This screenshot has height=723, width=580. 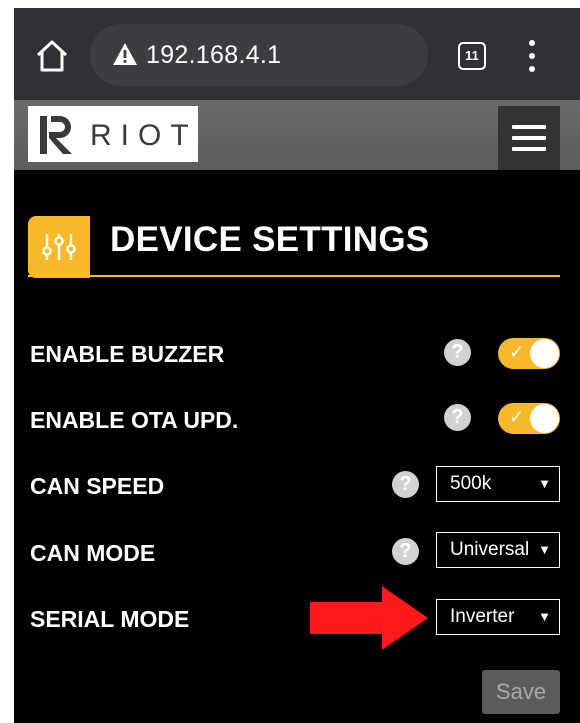 I want to click on setting-label-can-mode: CAN MODE, so click(x=93, y=553).